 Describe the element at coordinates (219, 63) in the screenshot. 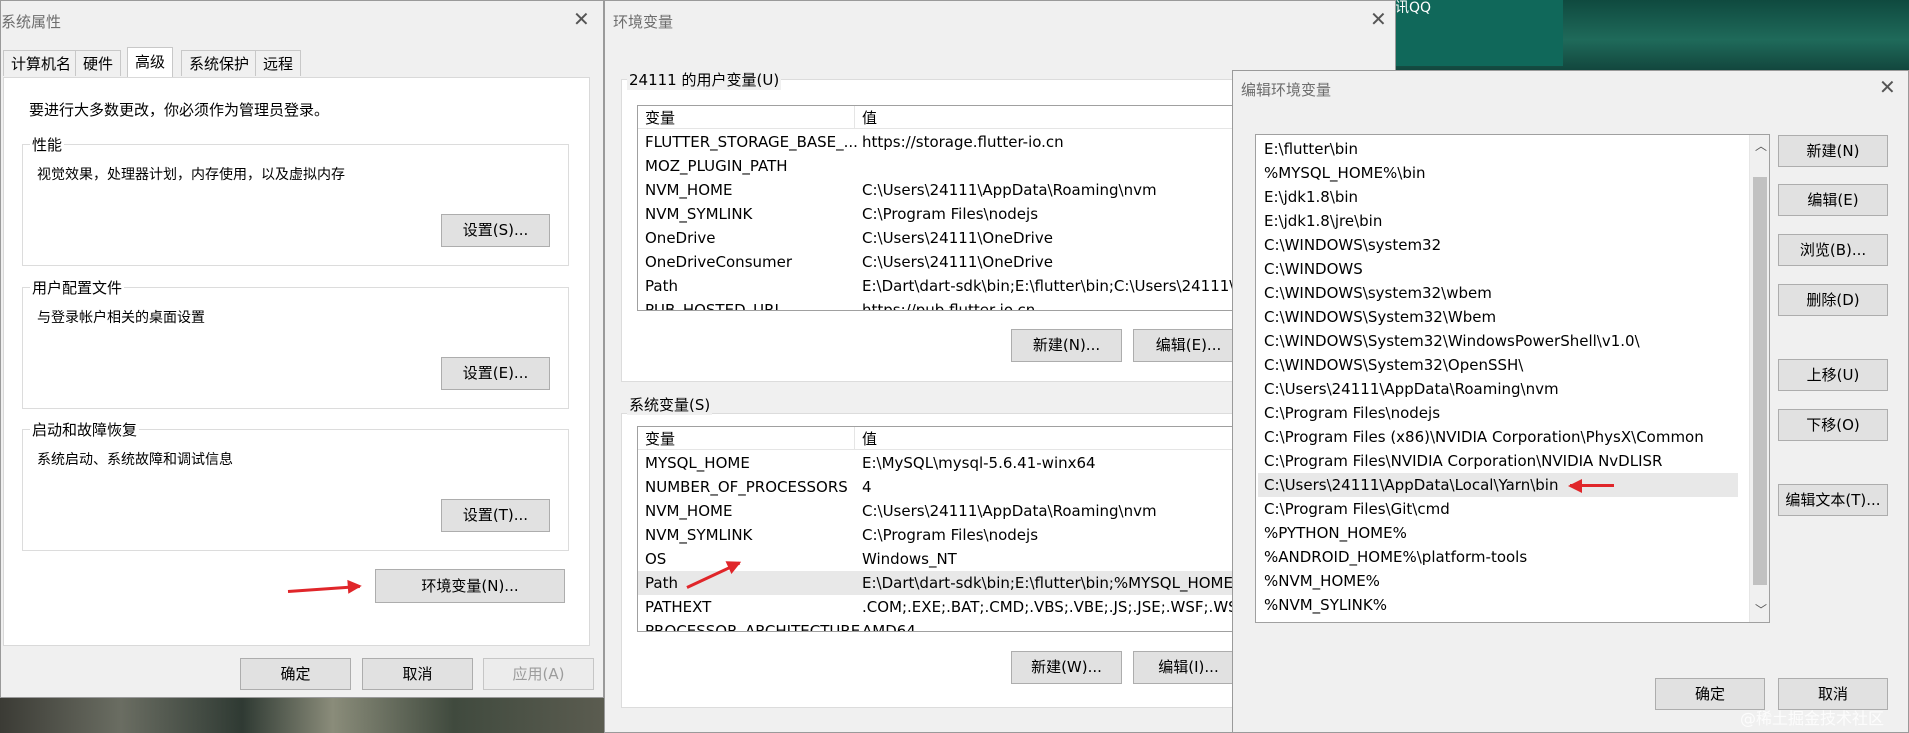

I see `tab-system-protection: 系统保护` at that location.